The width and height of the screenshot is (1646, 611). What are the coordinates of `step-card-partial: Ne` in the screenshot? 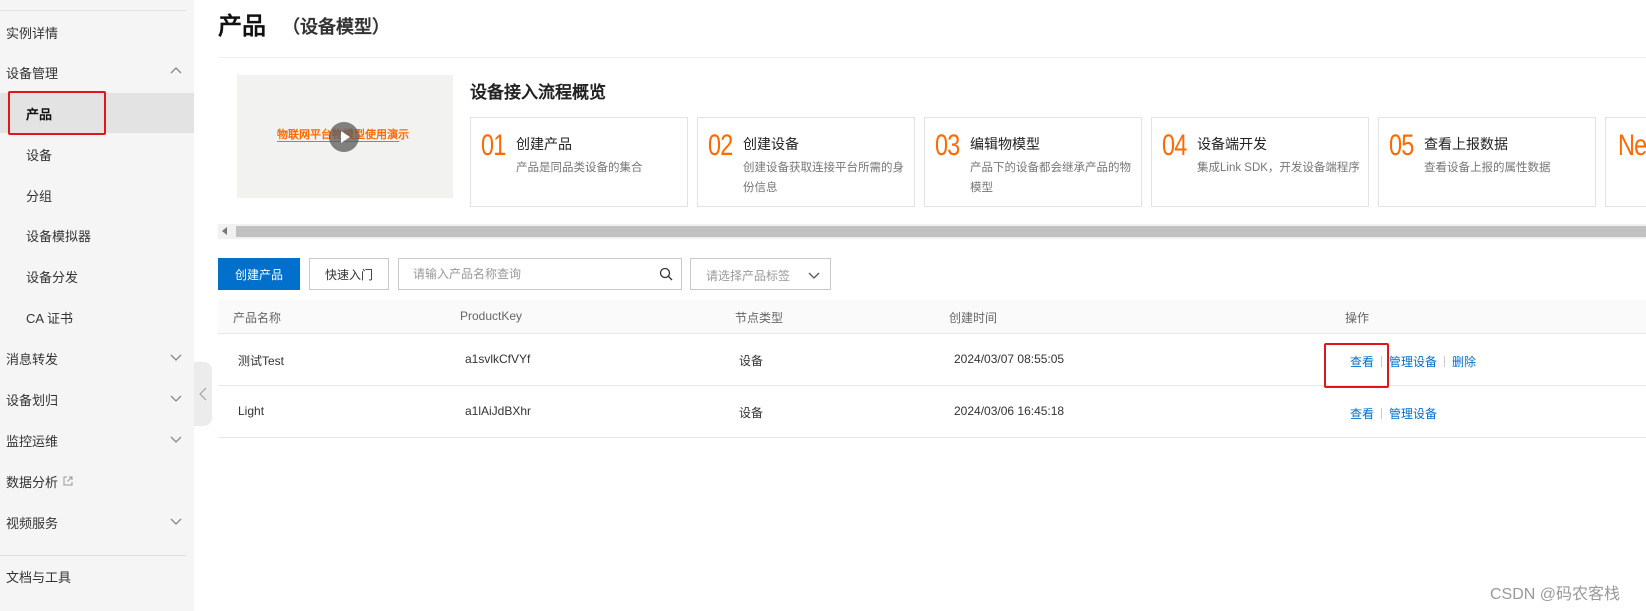 It's located at (1625, 162).